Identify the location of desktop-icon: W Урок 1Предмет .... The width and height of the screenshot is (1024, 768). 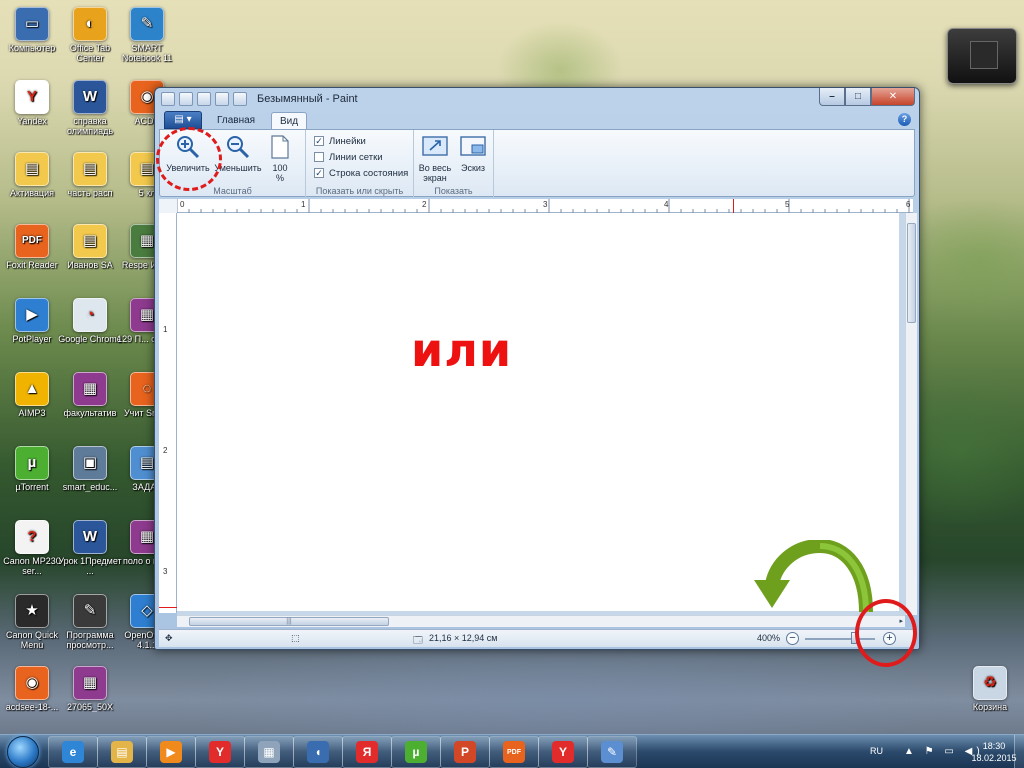
(90, 548).